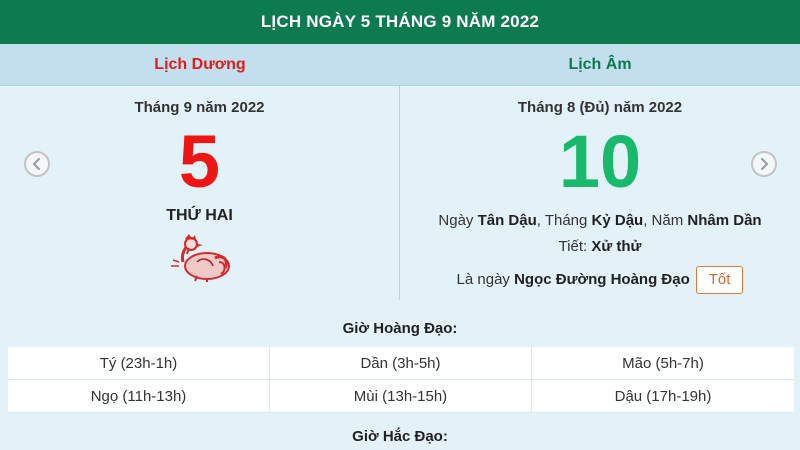 This screenshot has width=800, height=450. Describe the element at coordinates (719, 280) in the screenshot. I see `good-day-badge: Tốt` at that location.